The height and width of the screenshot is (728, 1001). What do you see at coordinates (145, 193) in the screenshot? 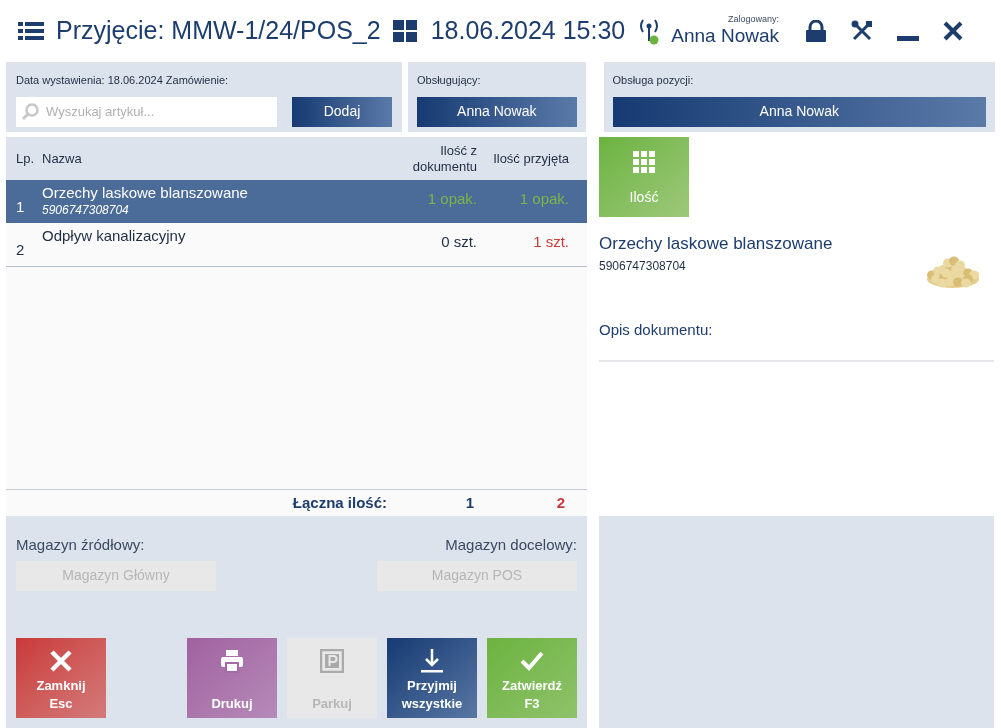
I see `product-name: Orzechy laskowe blanszowane` at bounding box center [145, 193].